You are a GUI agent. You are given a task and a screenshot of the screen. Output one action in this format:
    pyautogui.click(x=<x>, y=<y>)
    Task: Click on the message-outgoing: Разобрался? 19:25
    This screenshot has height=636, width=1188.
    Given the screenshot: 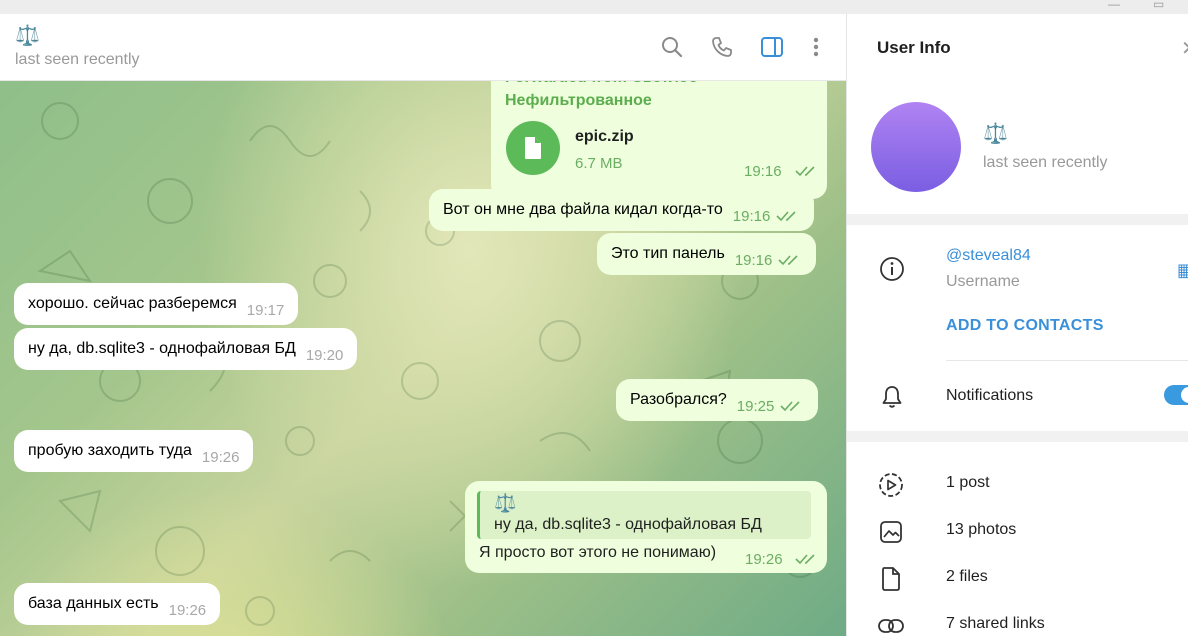 What is the action you would take?
    pyautogui.click(x=717, y=400)
    